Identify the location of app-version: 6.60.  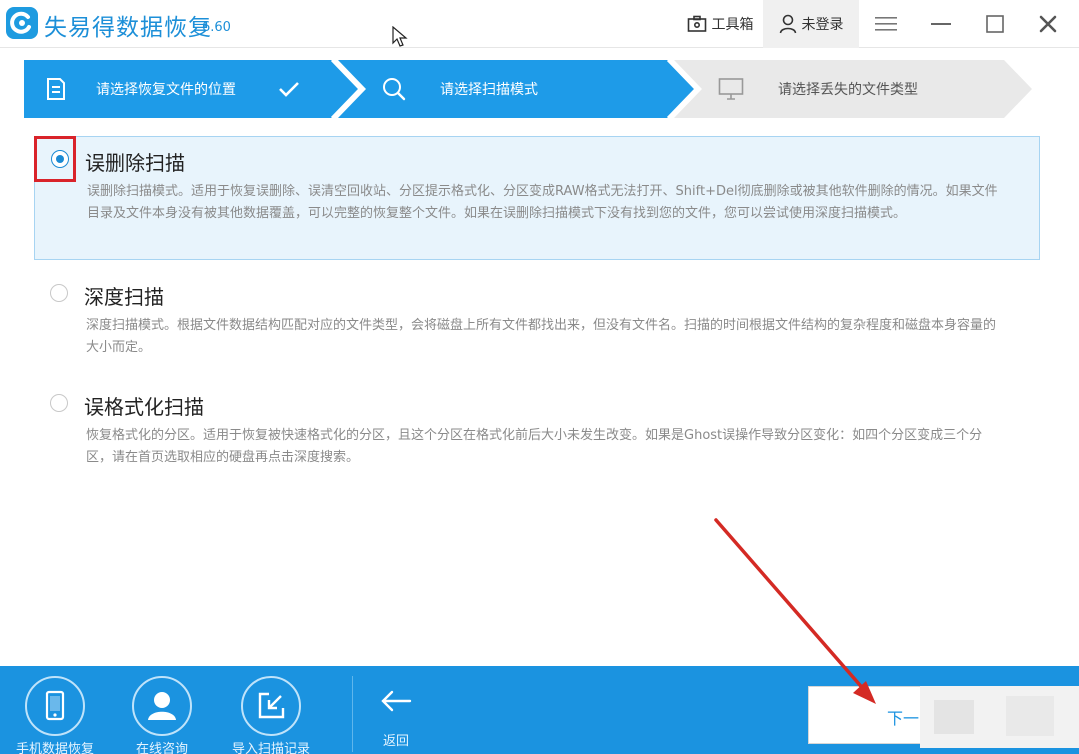
(216, 27).